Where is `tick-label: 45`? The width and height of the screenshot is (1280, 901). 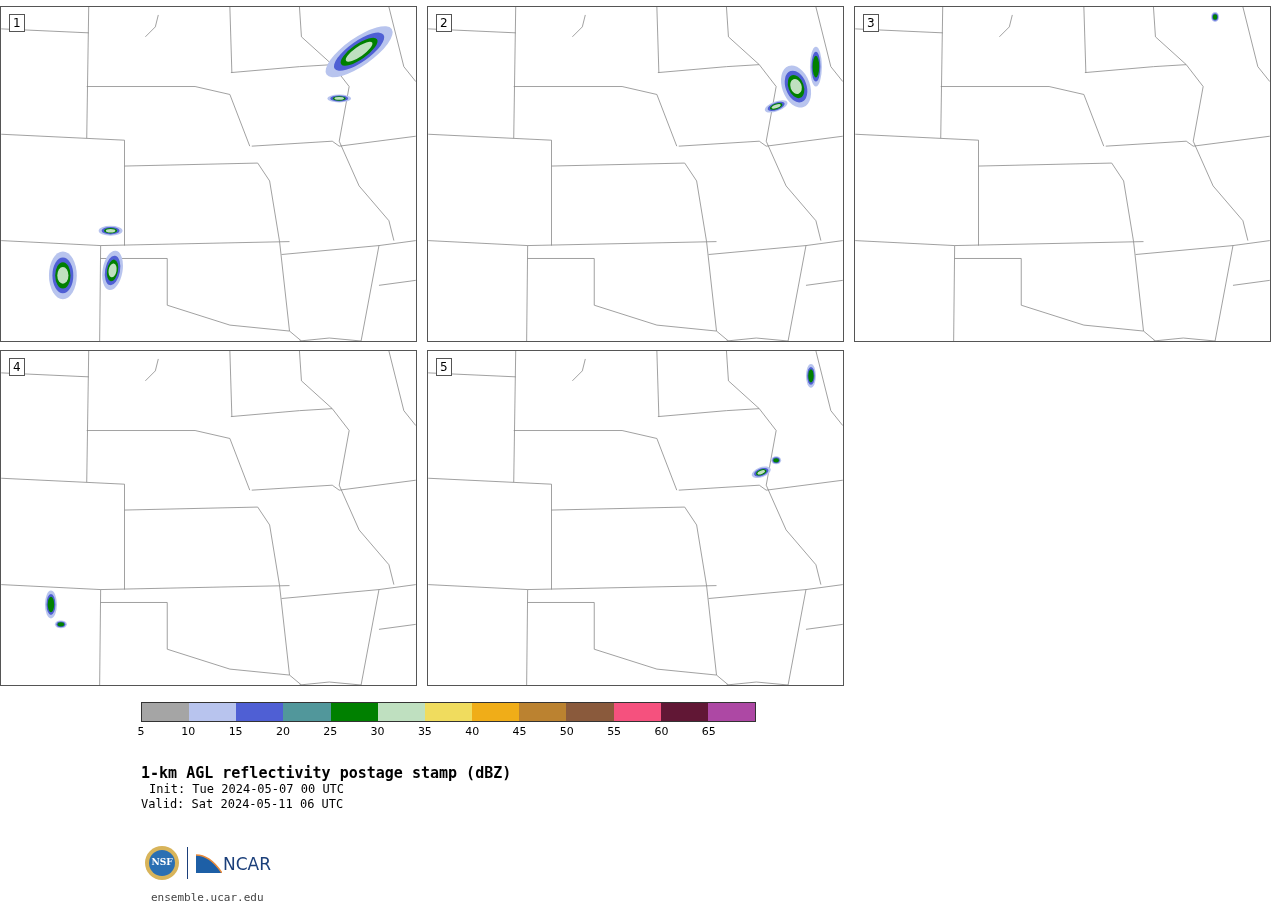 tick-label: 45 is located at coordinates (519, 732).